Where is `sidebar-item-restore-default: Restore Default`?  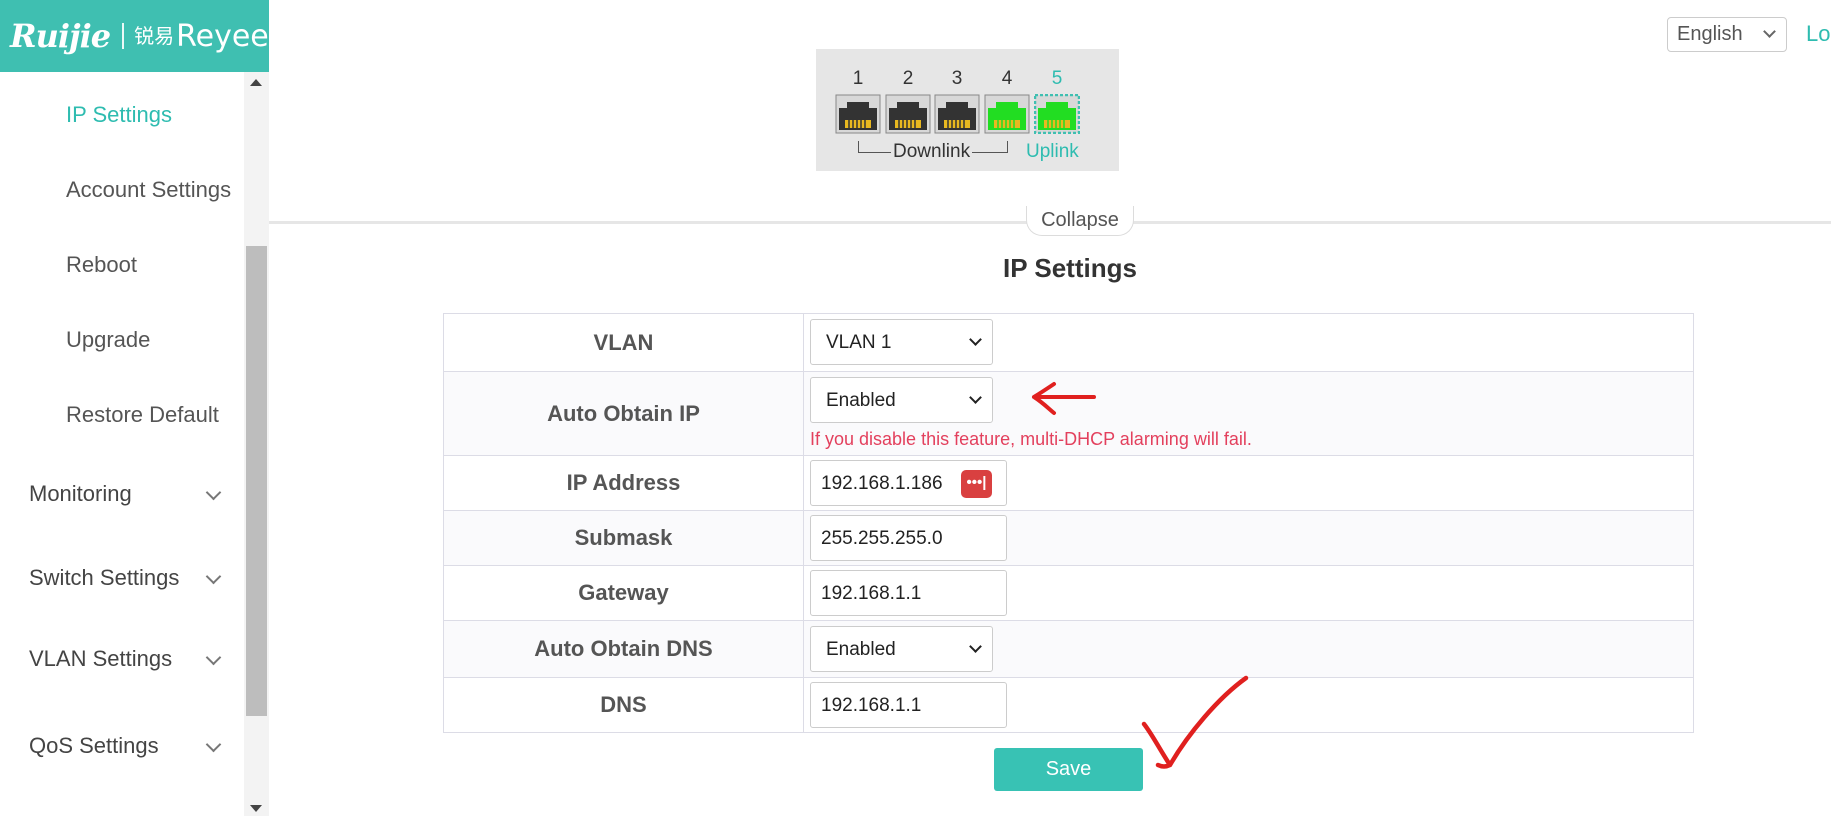
sidebar-item-restore-default: Restore Default is located at coordinates (142, 415).